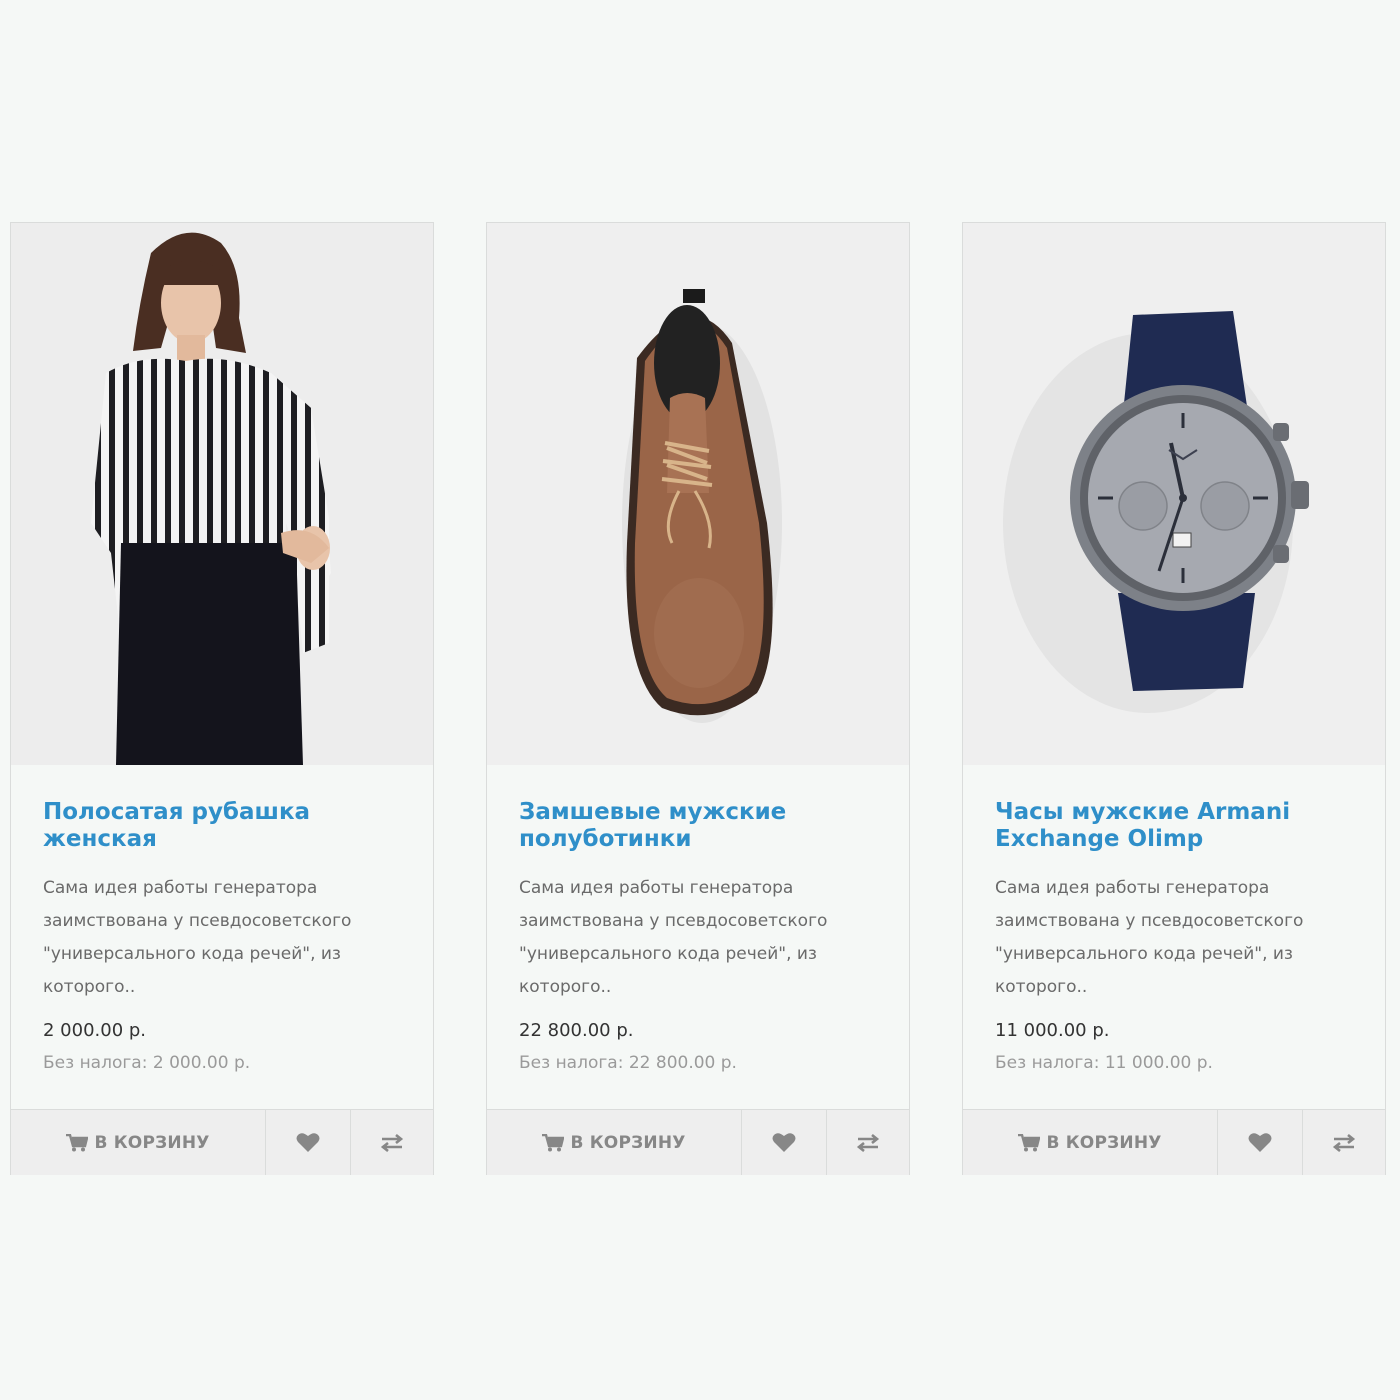  What do you see at coordinates (669, 826) in the screenshot?
I see `product-title-link: Замшевые мужские полуботинки` at bounding box center [669, 826].